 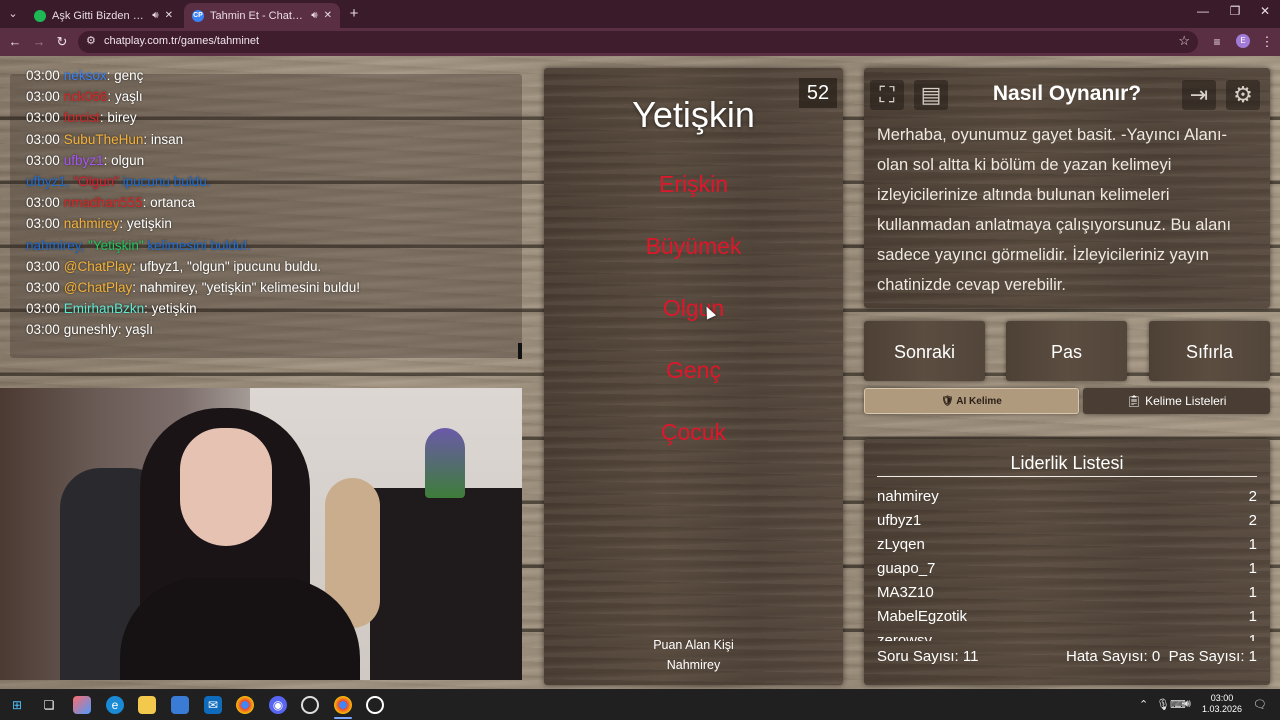 I want to click on window-close-icon: ✕, so click(x=1265, y=11).